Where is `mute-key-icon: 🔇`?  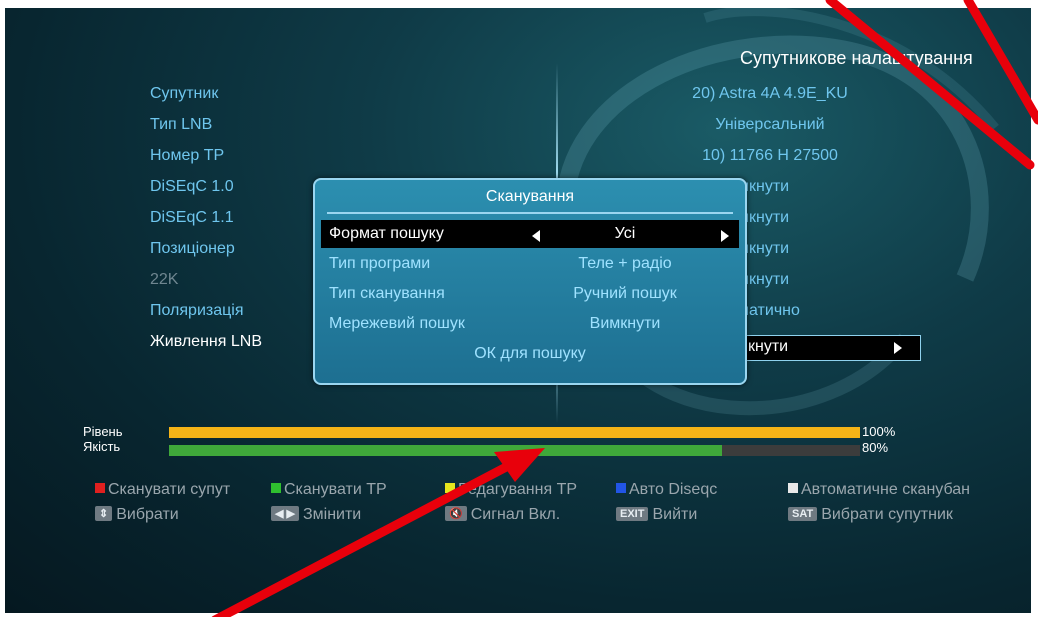
mute-key-icon: 🔇 is located at coordinates (456, 513).